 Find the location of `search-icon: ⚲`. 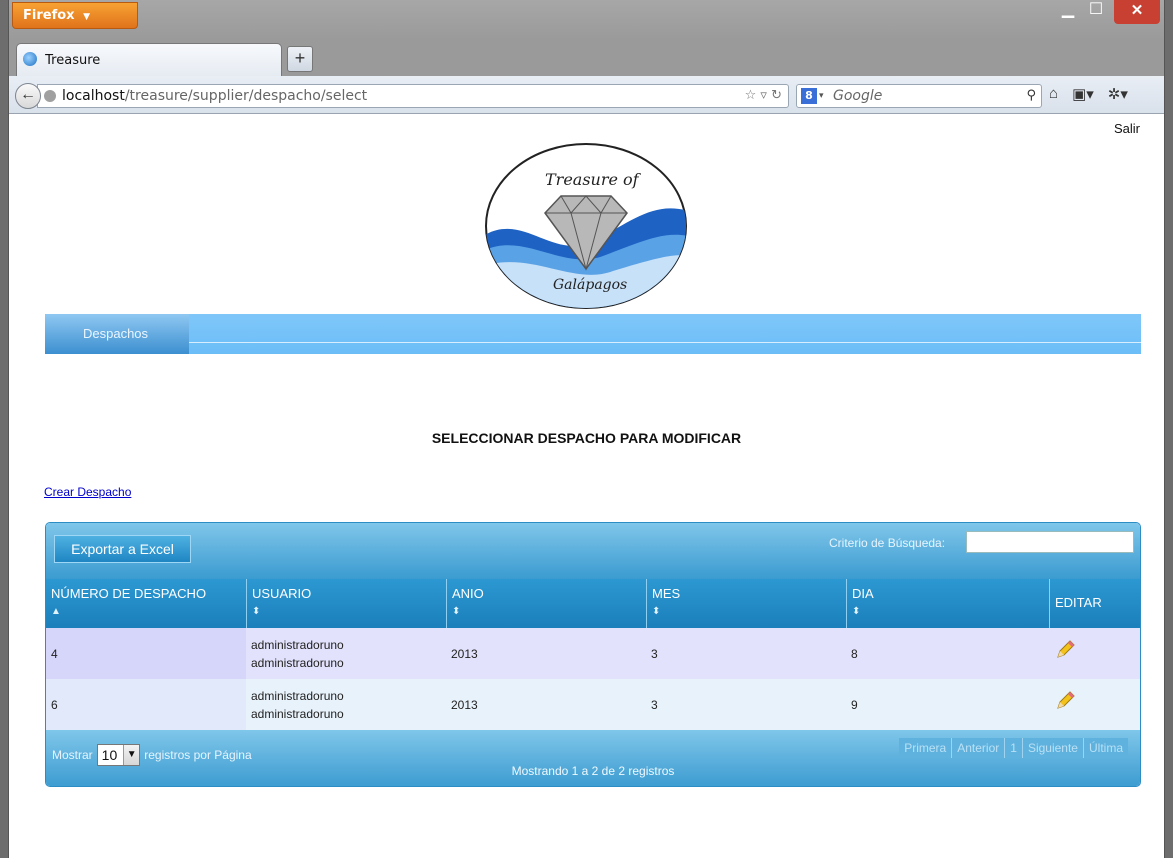

search-icon: ⚲ is located at coordinates (1031, 96).